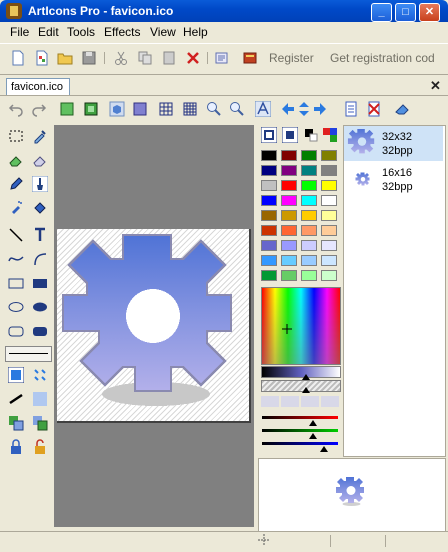  What do you see at coordinates (40, 375) in the screenshot?
I see `pattern-fill-icon` at bounding box center [40, 375].